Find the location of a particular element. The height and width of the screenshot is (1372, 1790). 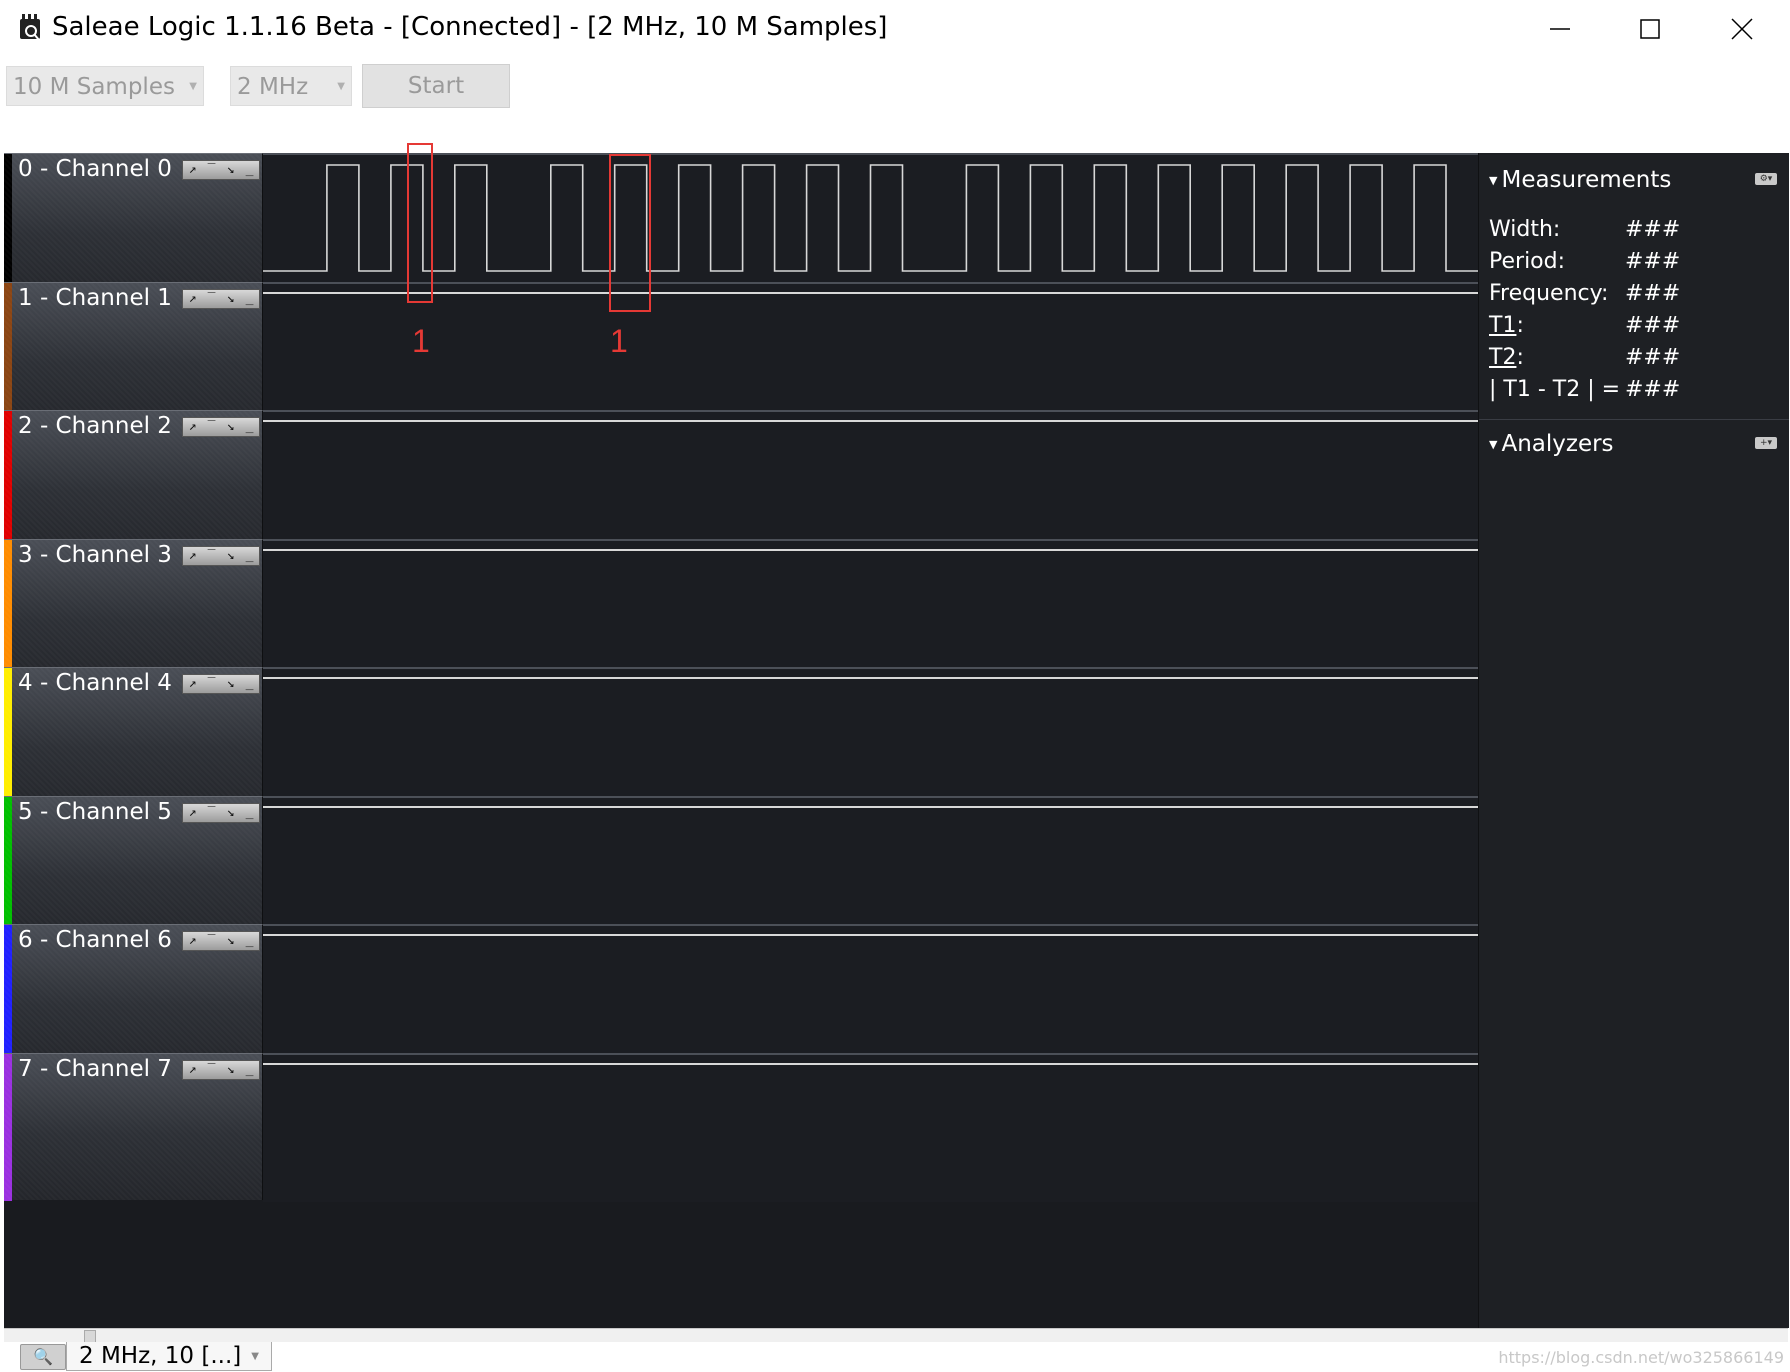

maximize-icon is located at coordinates (1650, 29).